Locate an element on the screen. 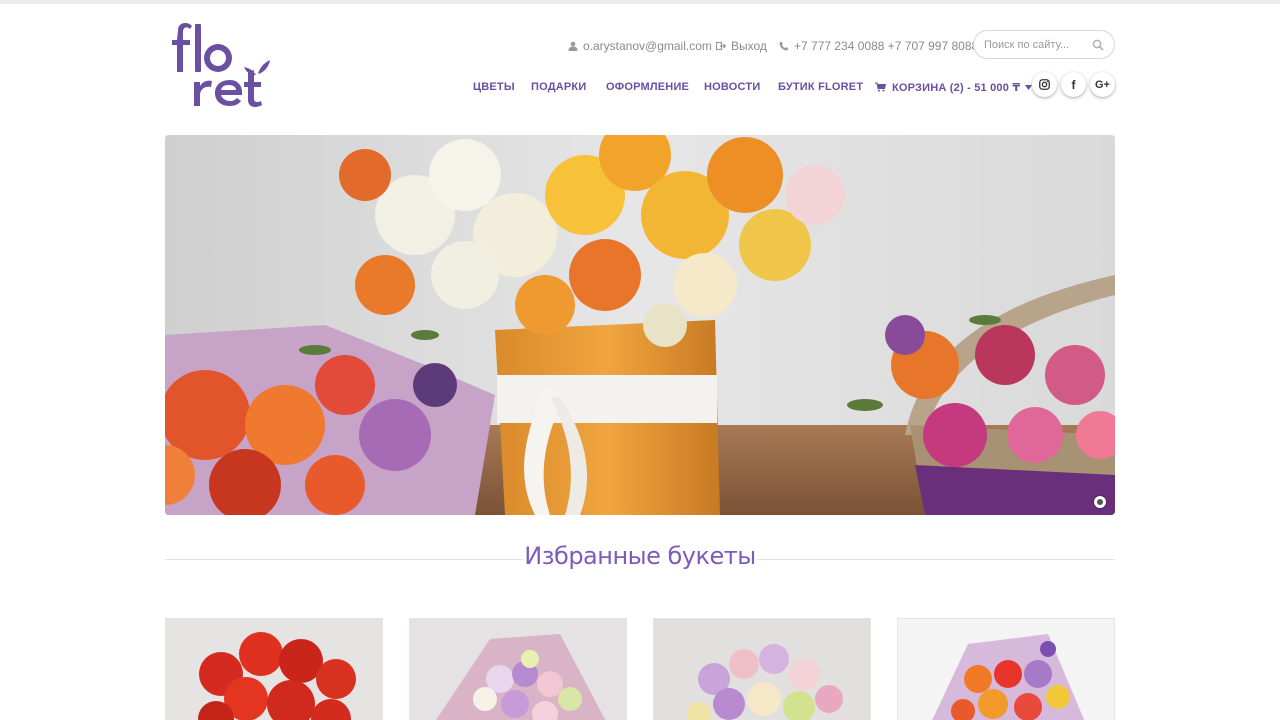  cart-label: КОРЗИНА (2) - 51 000 ₸ is located at coordinates (956, 87).